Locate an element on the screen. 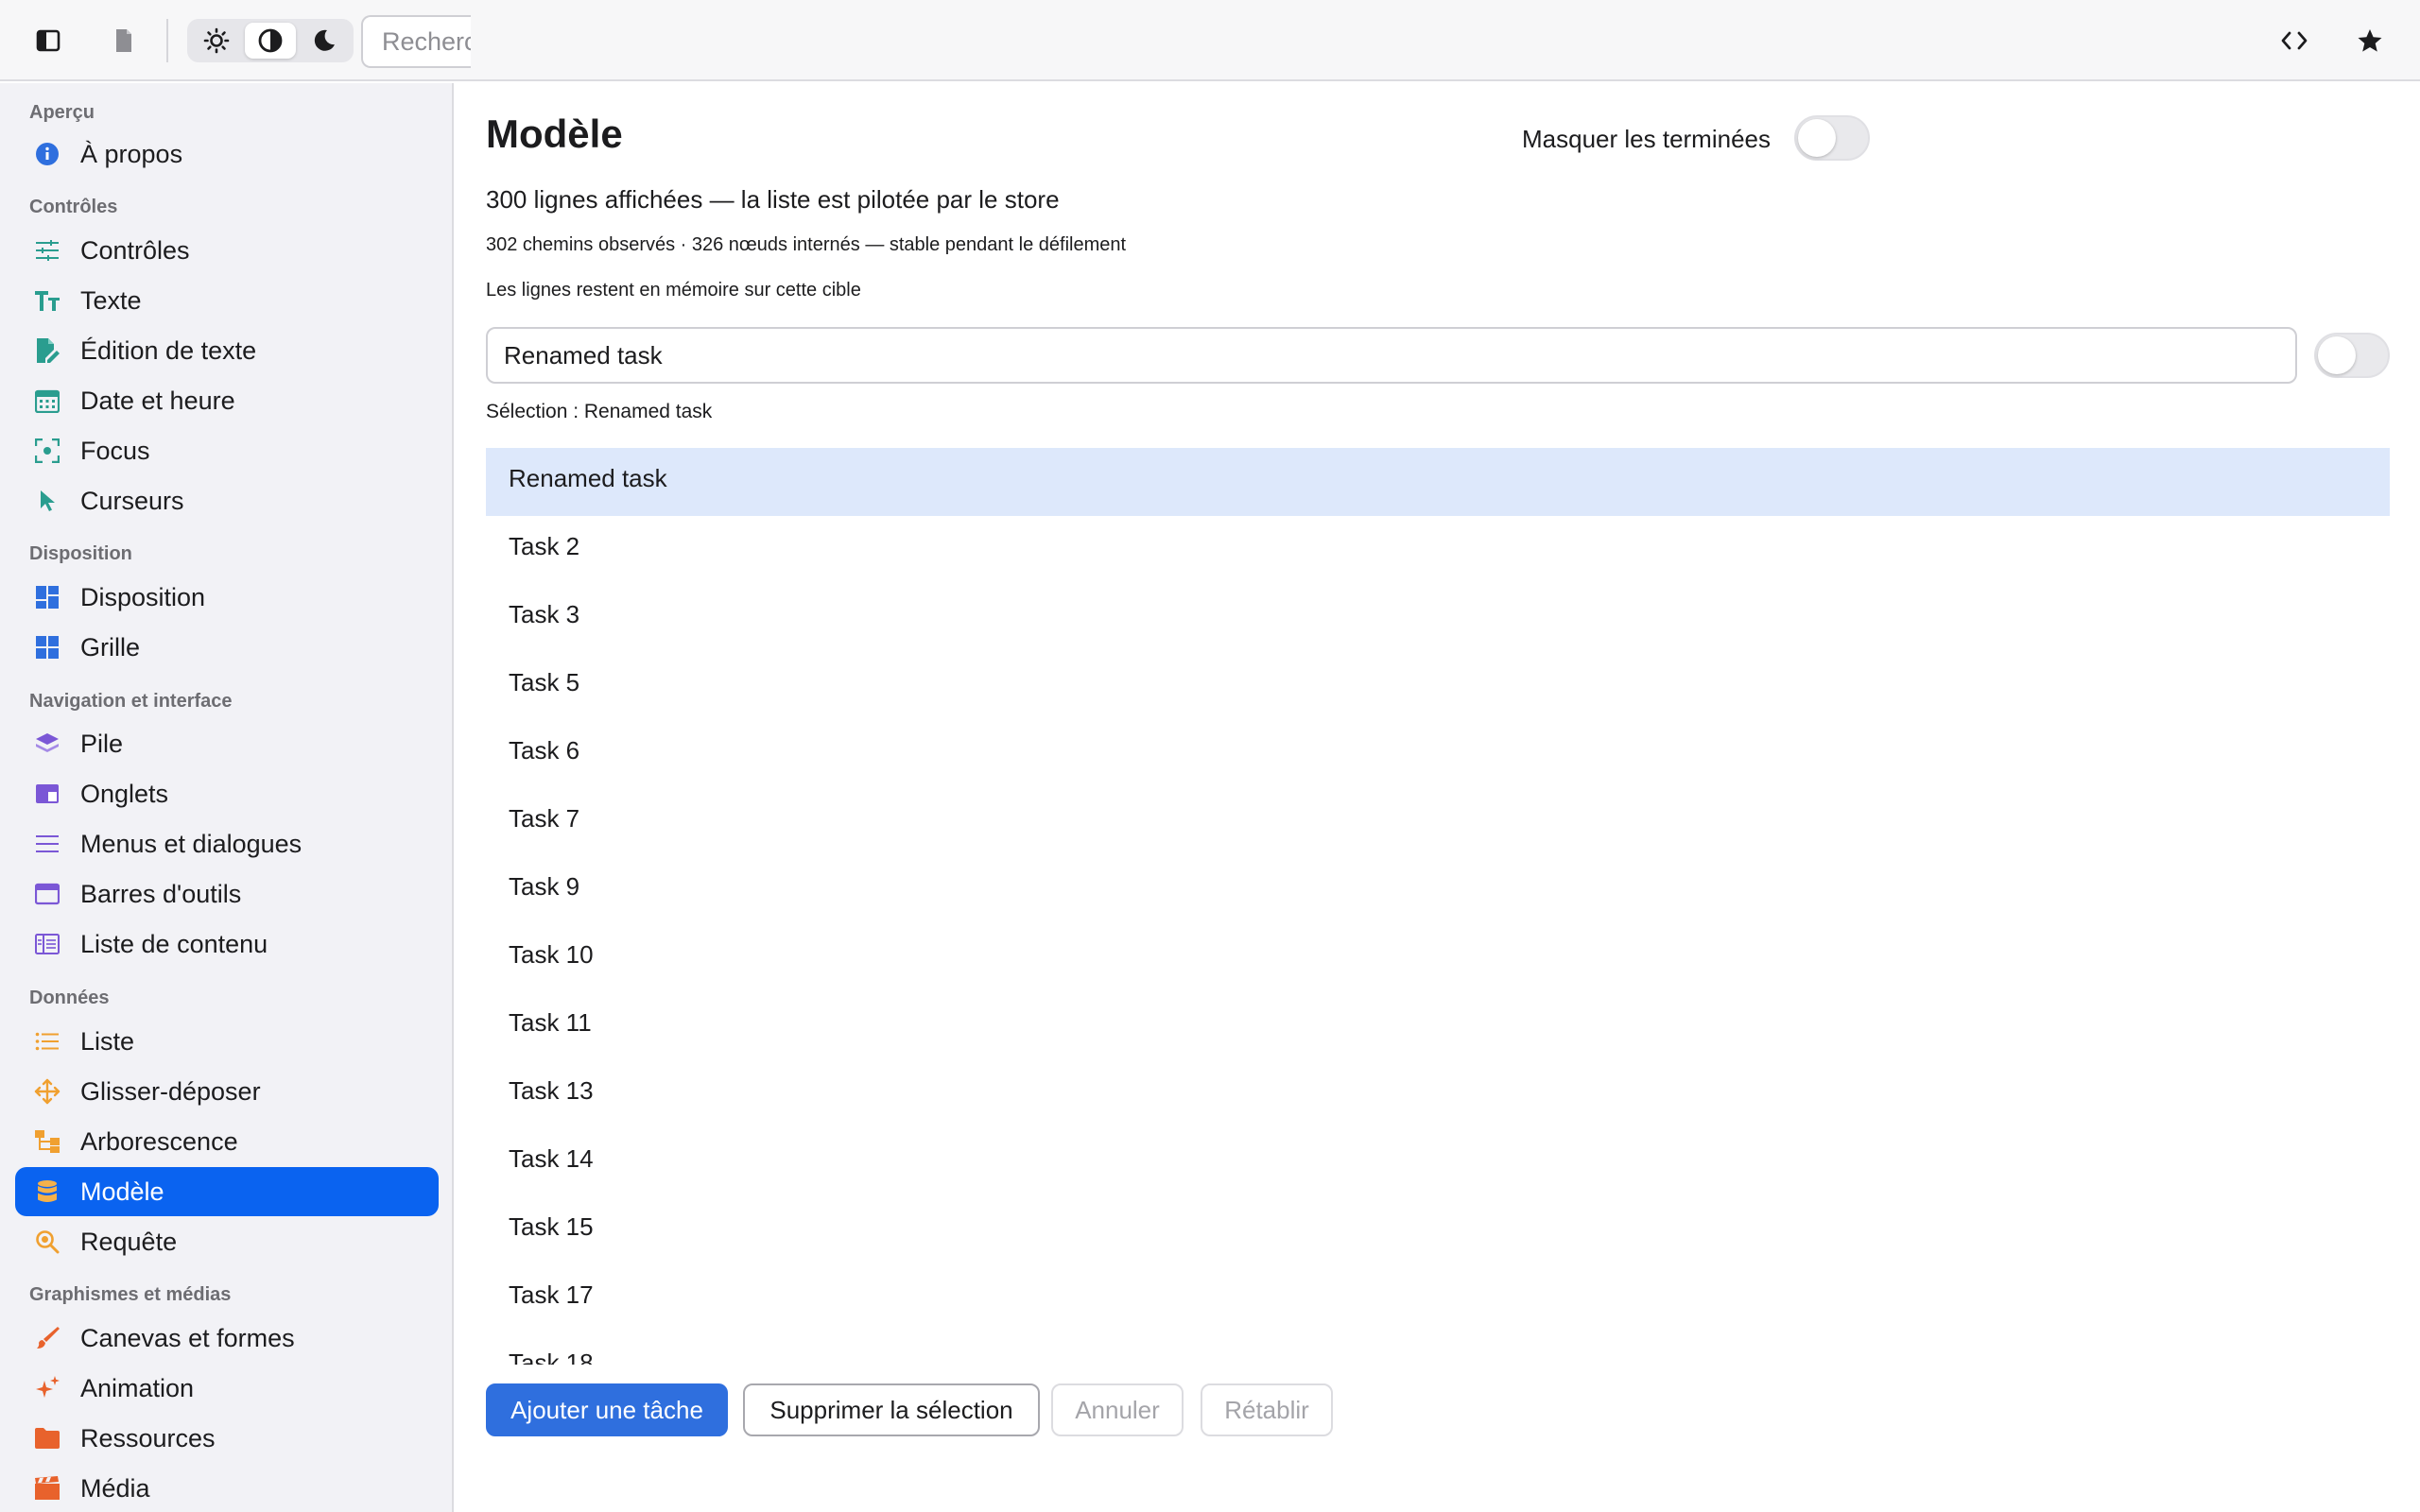 This screenshot has height=1512, width=2420. menu-icon is located at coordinates (47, 844).